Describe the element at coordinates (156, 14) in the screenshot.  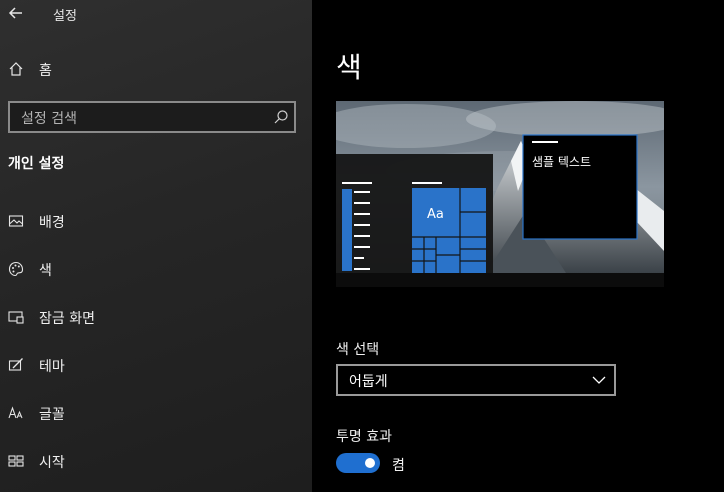
I see `title-bar: 설정` at that location.